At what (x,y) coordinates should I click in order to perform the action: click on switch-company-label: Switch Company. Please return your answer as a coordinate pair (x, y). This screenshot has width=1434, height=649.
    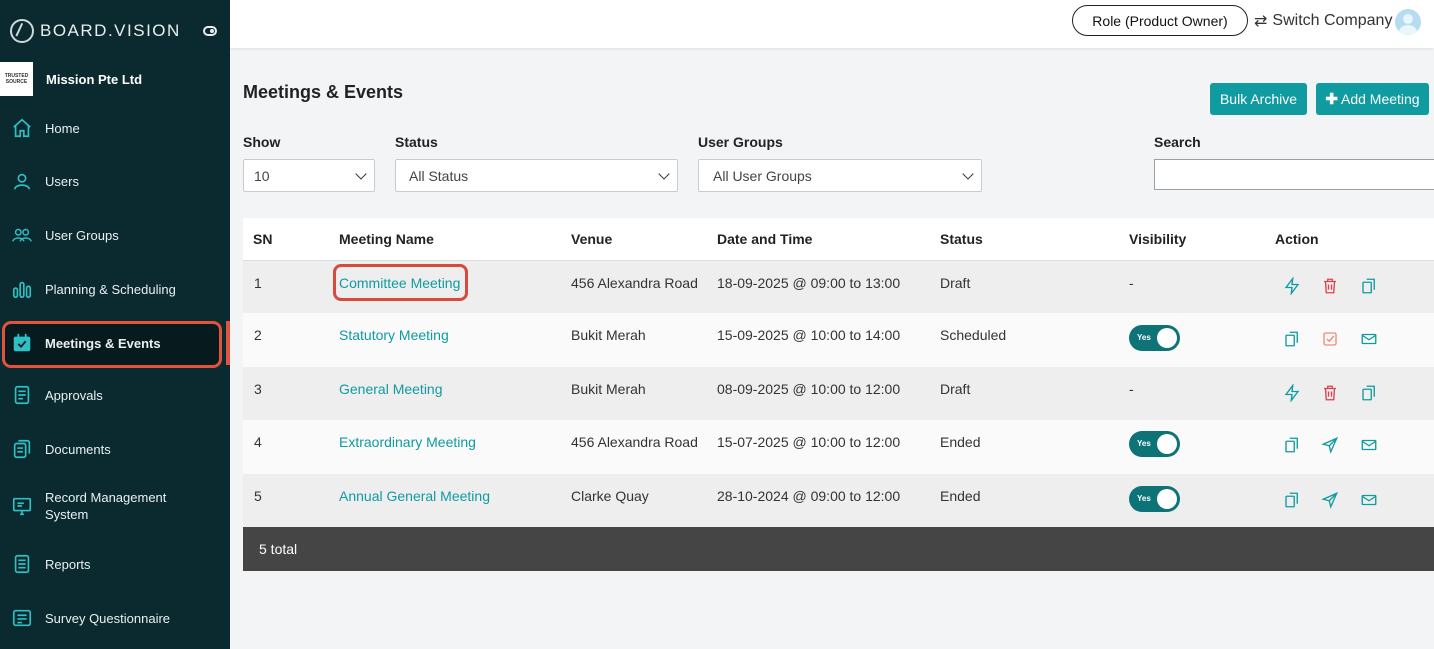
    Looking at the image, I should click on (1332, 20).